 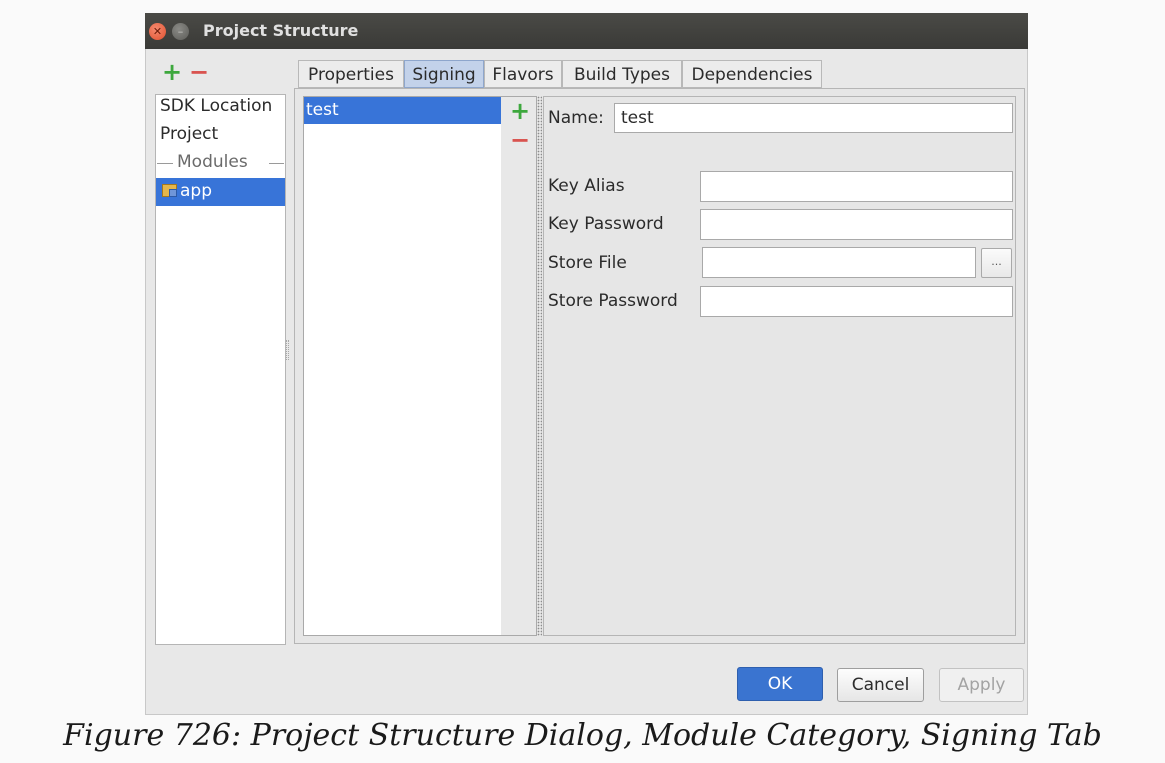 I want to click on ok-button: OK, so click(x=780, y=684).